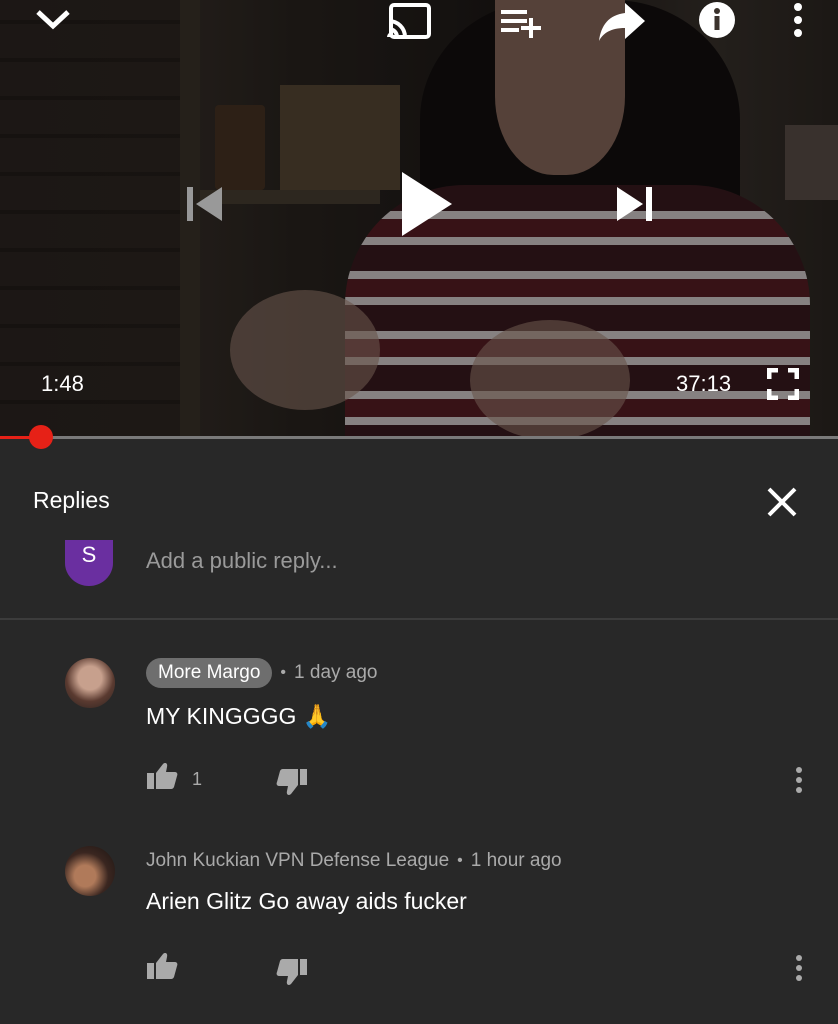  I want to click on close-button, so click(782, 502).